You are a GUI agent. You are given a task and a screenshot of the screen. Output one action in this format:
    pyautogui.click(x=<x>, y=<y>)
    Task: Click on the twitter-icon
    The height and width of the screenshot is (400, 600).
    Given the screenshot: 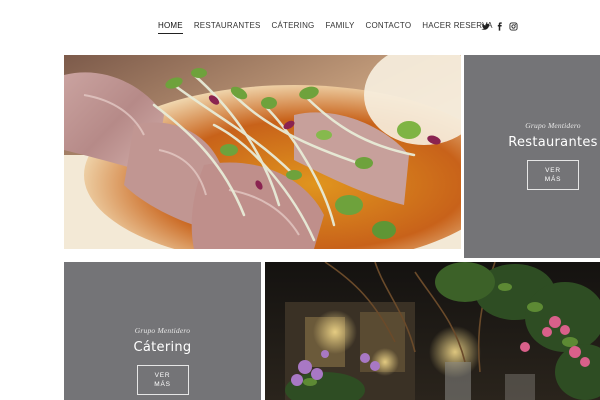 What is the action you would take?
    pyautogui.click(x=485, y=26)
    